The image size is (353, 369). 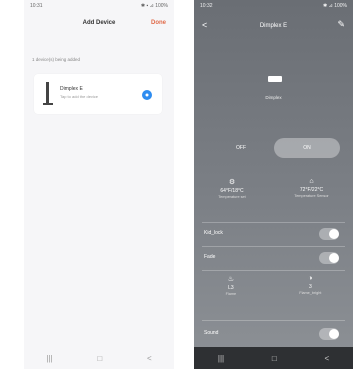 What do you see at coordinates (273, 97) in the screenshot?
I see `heater-label: Dimplex` at bounding box center [273, 97].